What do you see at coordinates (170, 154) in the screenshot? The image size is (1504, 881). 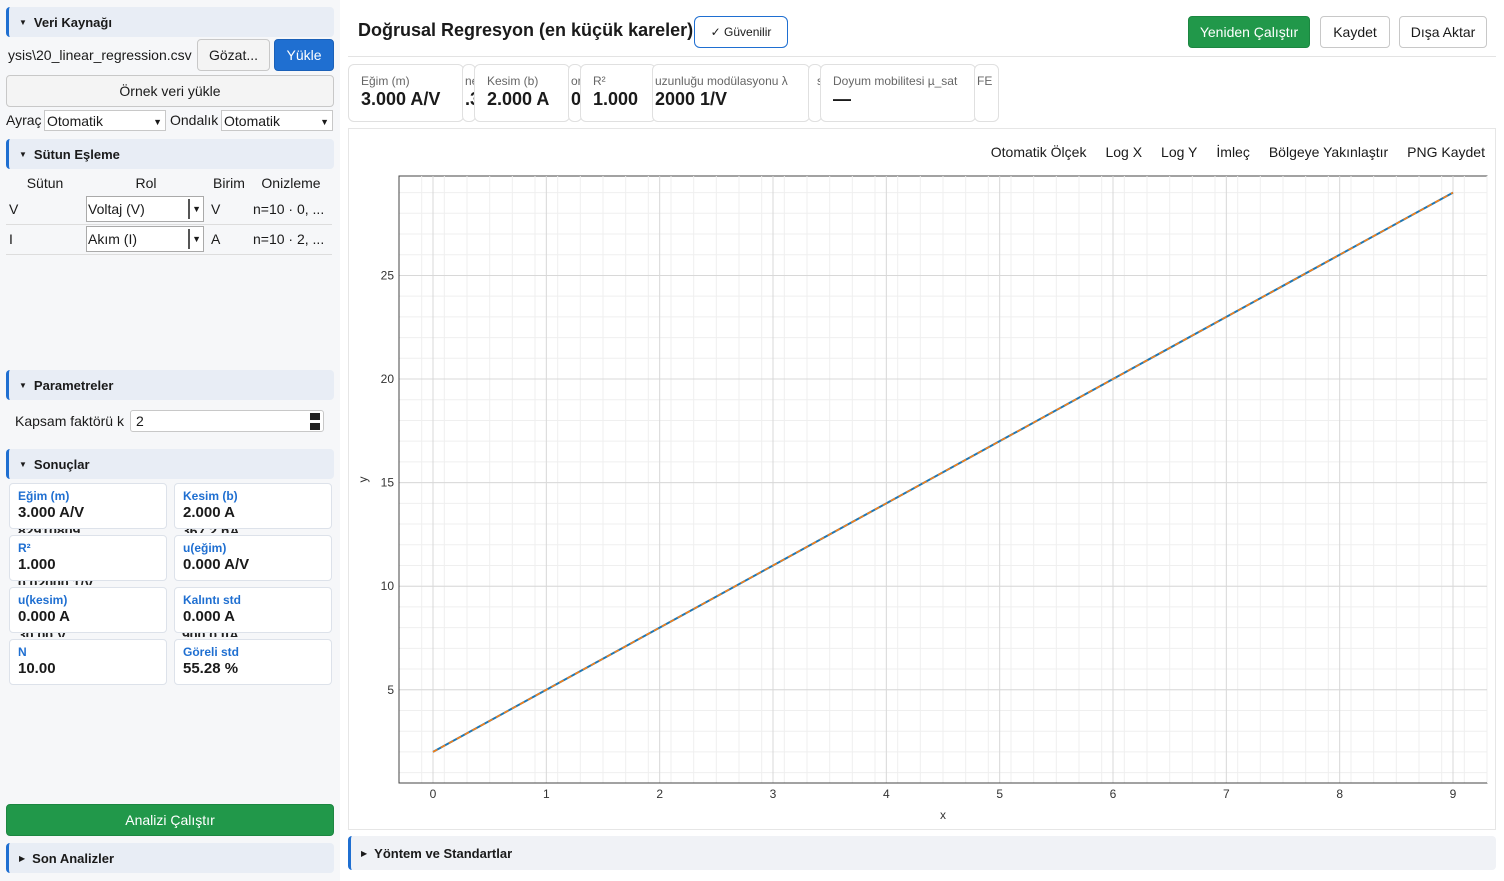 I see `section-column-mapping: ▼ Sütun Eşleme` at bounding box center [170, 154].